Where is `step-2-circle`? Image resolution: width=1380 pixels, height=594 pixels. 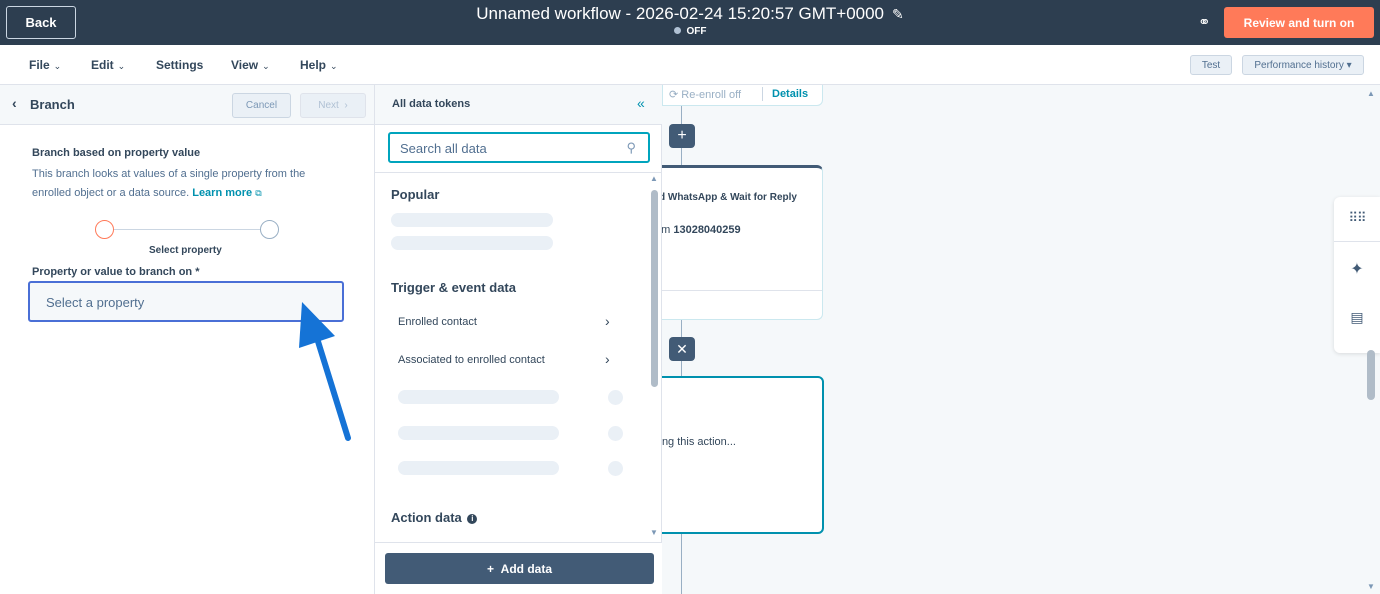 step-2-circle is located at coordinates (269, 229).